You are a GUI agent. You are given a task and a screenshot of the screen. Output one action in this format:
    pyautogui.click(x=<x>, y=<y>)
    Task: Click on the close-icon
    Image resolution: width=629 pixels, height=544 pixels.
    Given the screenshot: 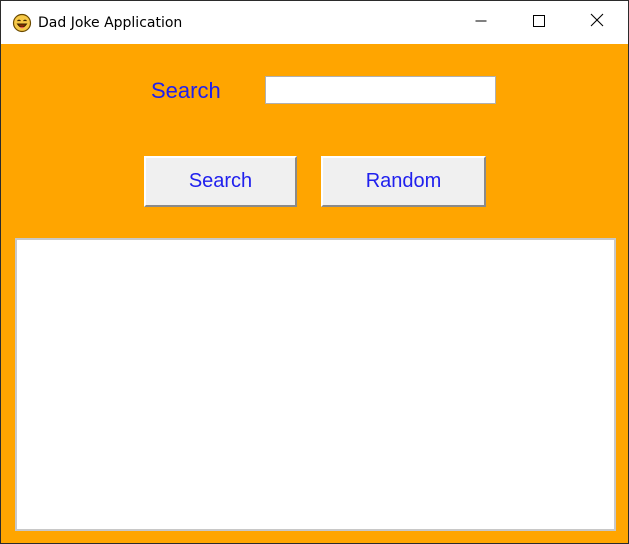 What is the action you would take?
    pyautogui.click(x=597, y=22)
    